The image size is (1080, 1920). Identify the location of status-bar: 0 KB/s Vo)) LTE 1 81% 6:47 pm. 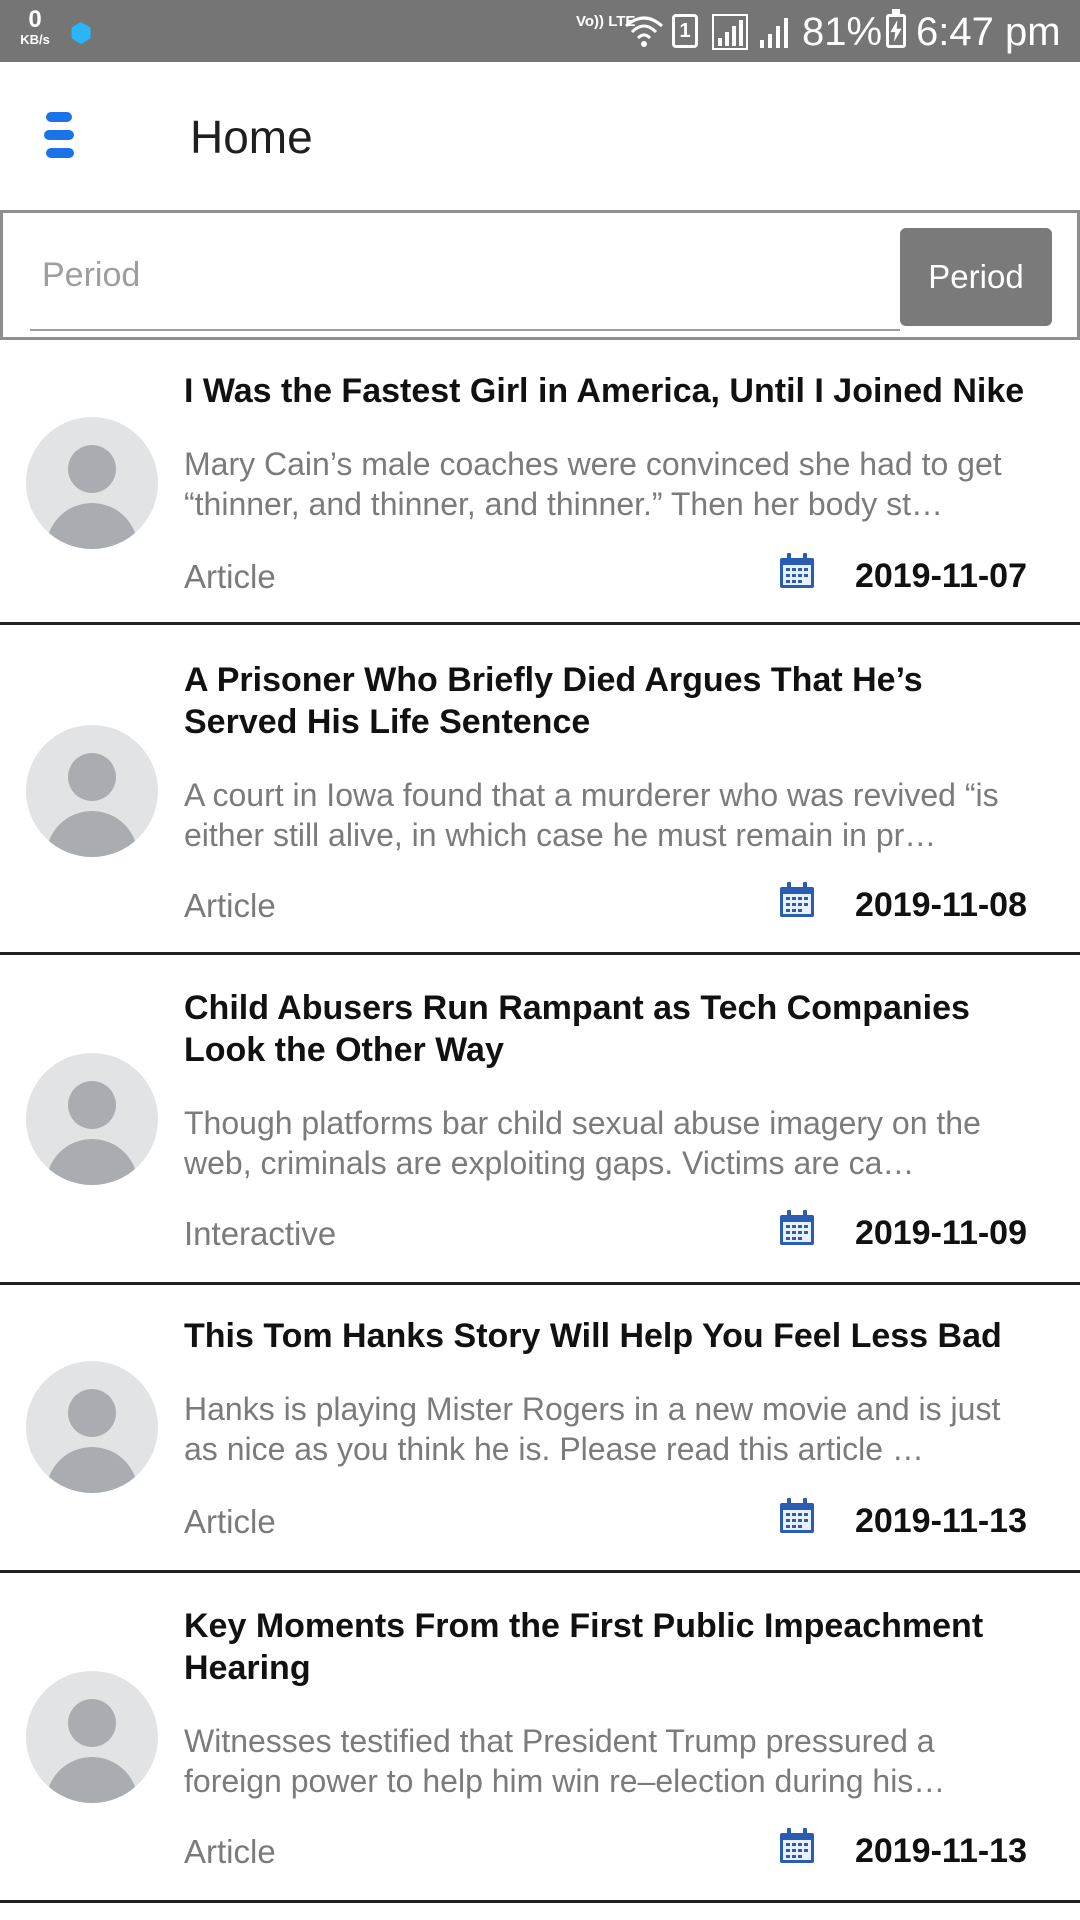
(540, 31).